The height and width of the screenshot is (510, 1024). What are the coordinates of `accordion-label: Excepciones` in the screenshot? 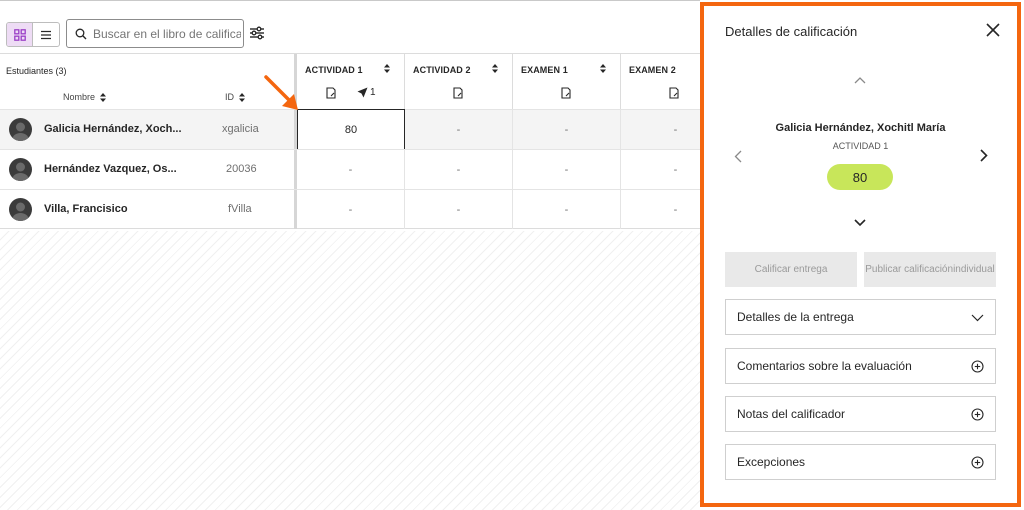 It's located at (771, 462).